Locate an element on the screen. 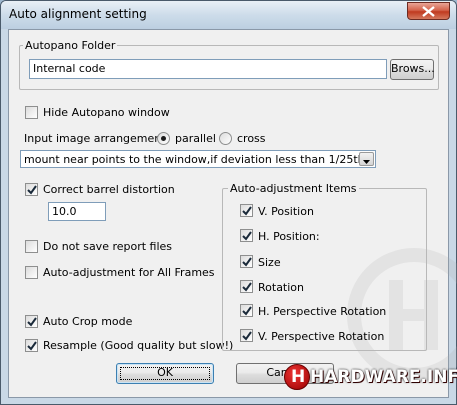 The image size is (457, 405). title-bar: Auto alignment setting is located at coordinates (228, 15).